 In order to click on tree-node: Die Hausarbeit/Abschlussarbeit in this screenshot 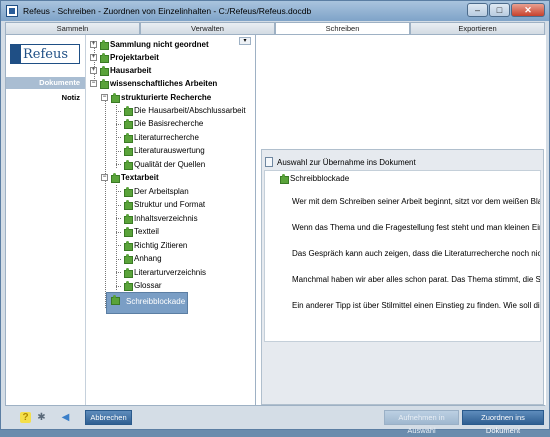, I will do `click(184, 110)`.